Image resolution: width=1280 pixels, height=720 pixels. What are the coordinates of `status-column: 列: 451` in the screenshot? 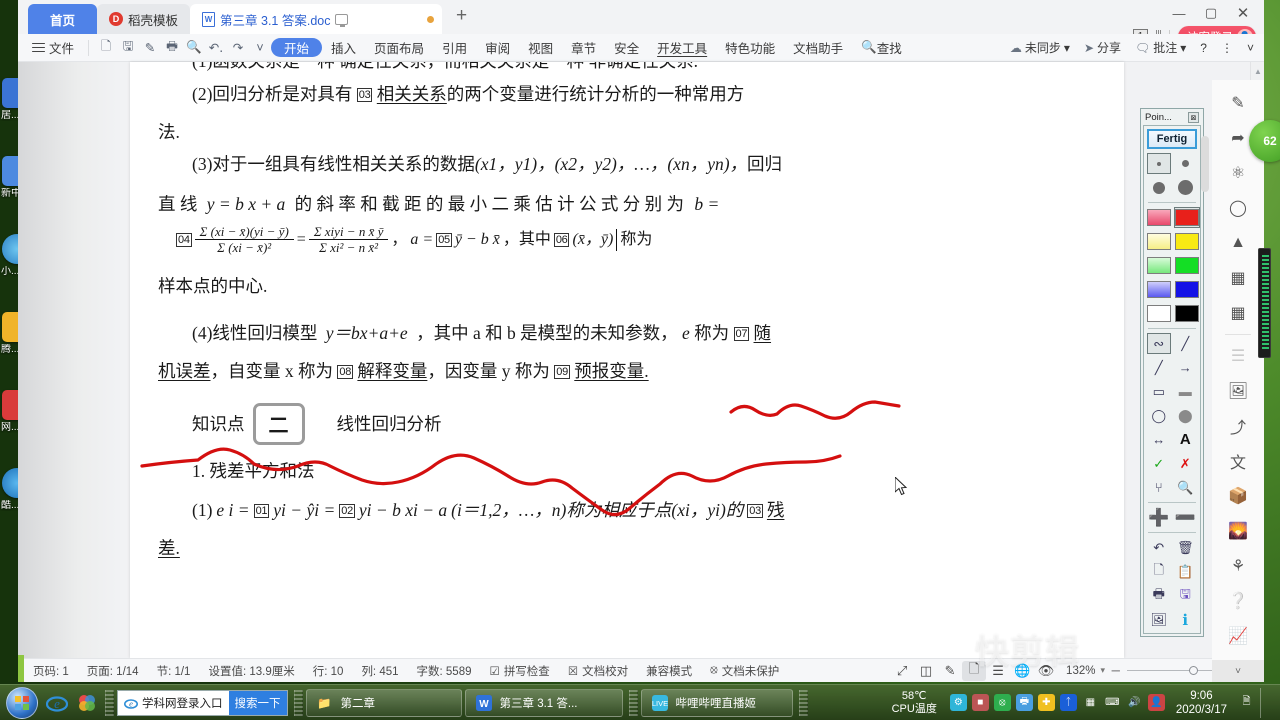 It's located at (379, 671).